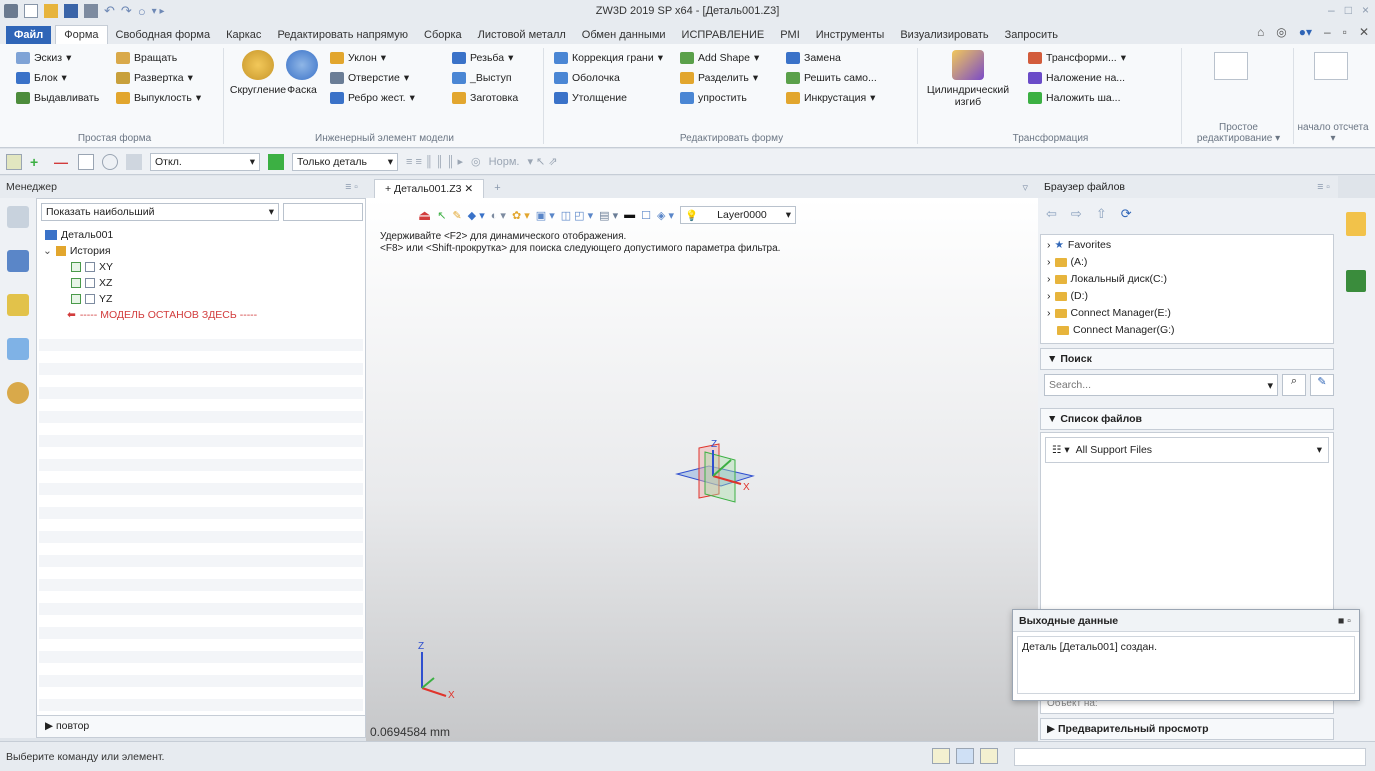 Image resolution: width=1375 pixels, height=771 pixels. What do you see at coordinates (608, 58) in the screenshot?
I see `face-correction-button: Коррекция грани ▾` at bounding box center [608, 58].